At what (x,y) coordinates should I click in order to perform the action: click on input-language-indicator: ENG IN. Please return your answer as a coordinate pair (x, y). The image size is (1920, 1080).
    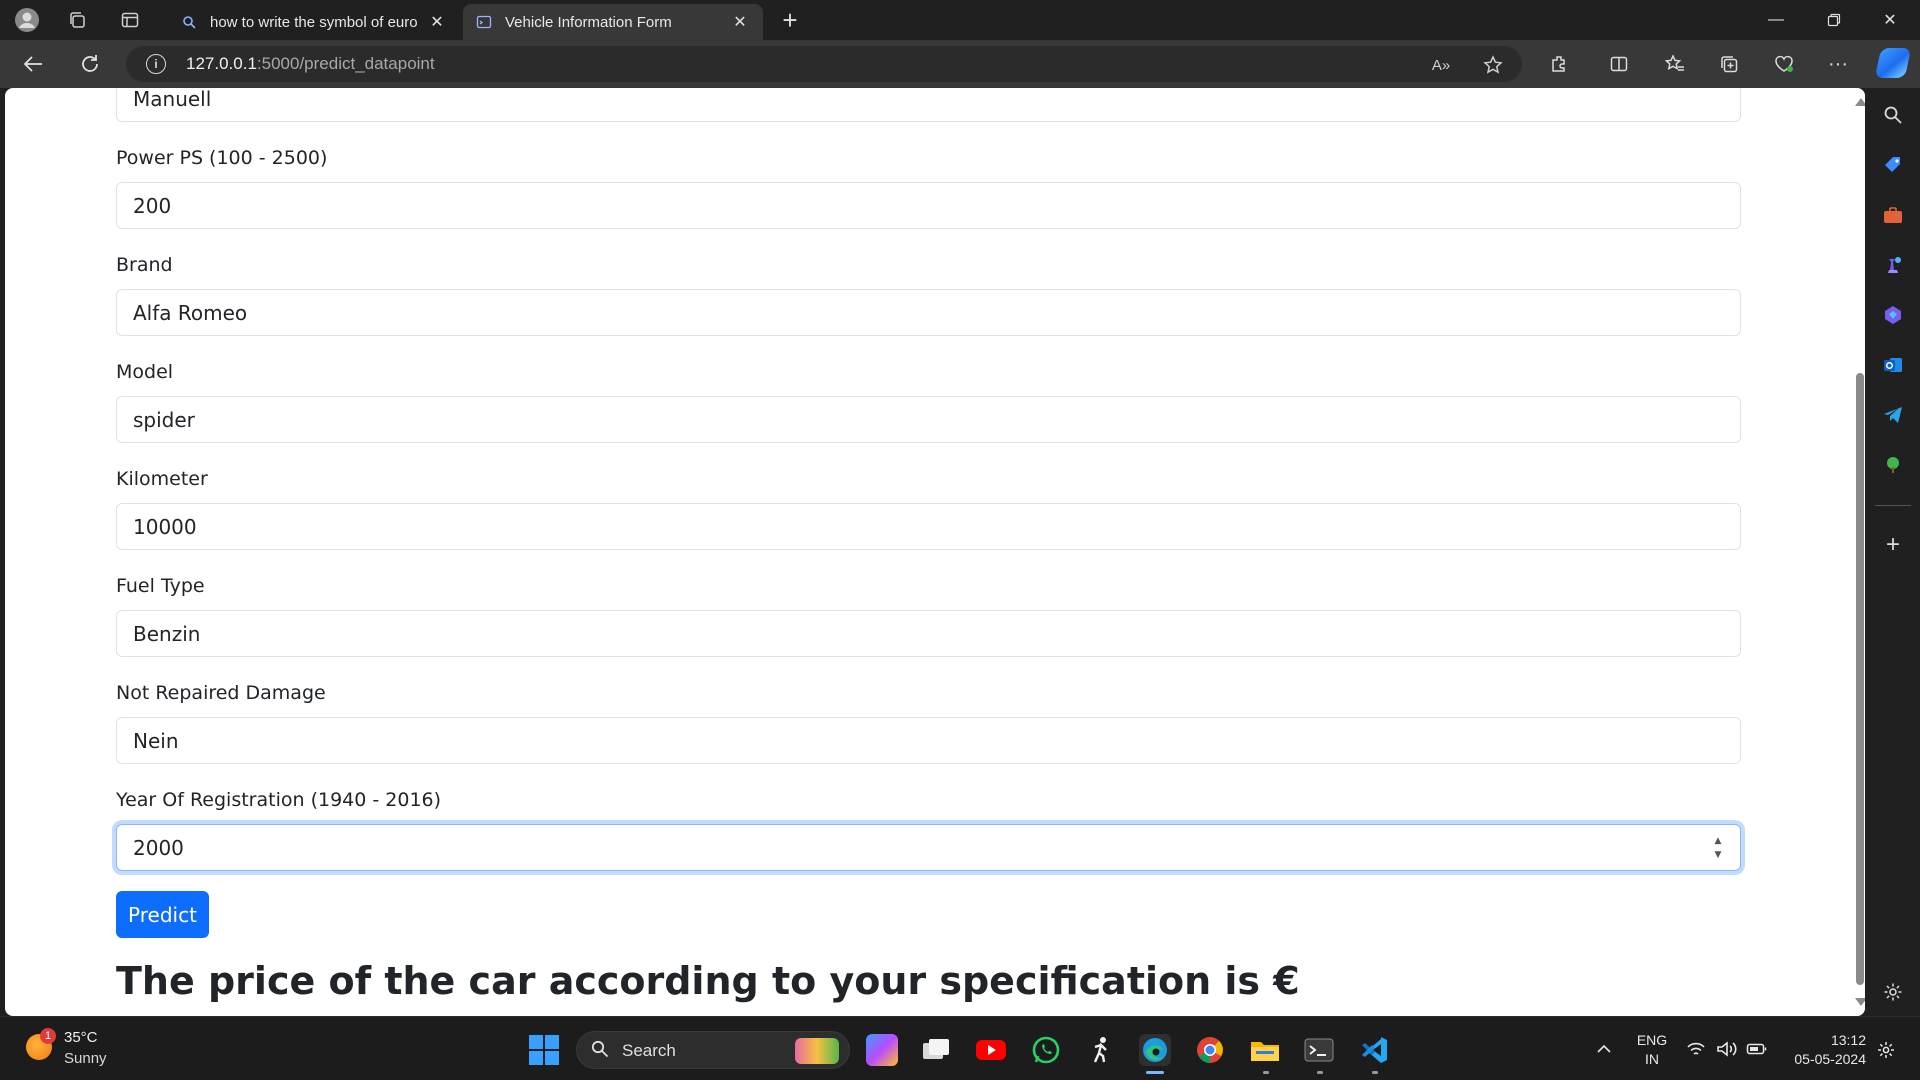
    Looking at the image, I should click on (1652, 1050).